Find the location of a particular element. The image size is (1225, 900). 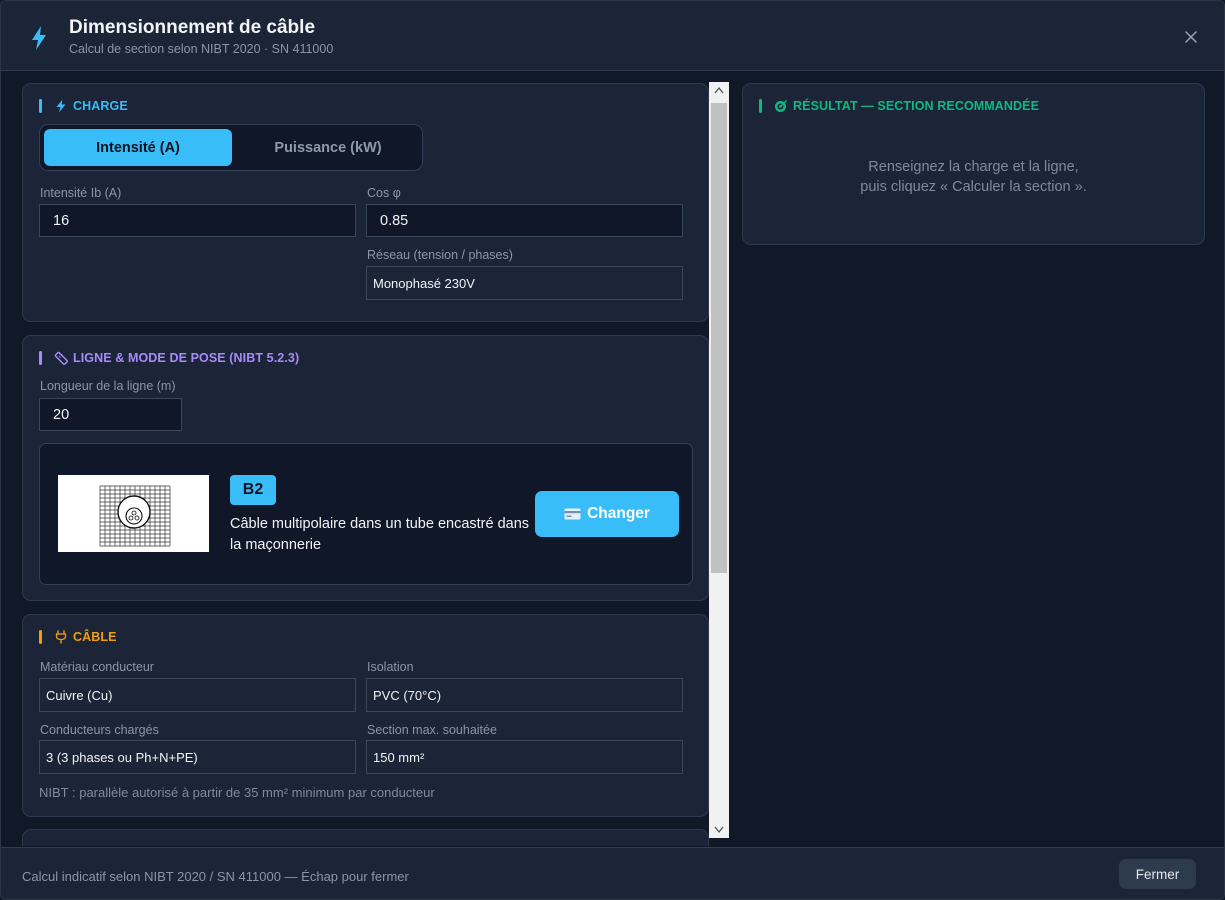

conductors-label: Conducteurs chargés is located at coordinates (99, 730).